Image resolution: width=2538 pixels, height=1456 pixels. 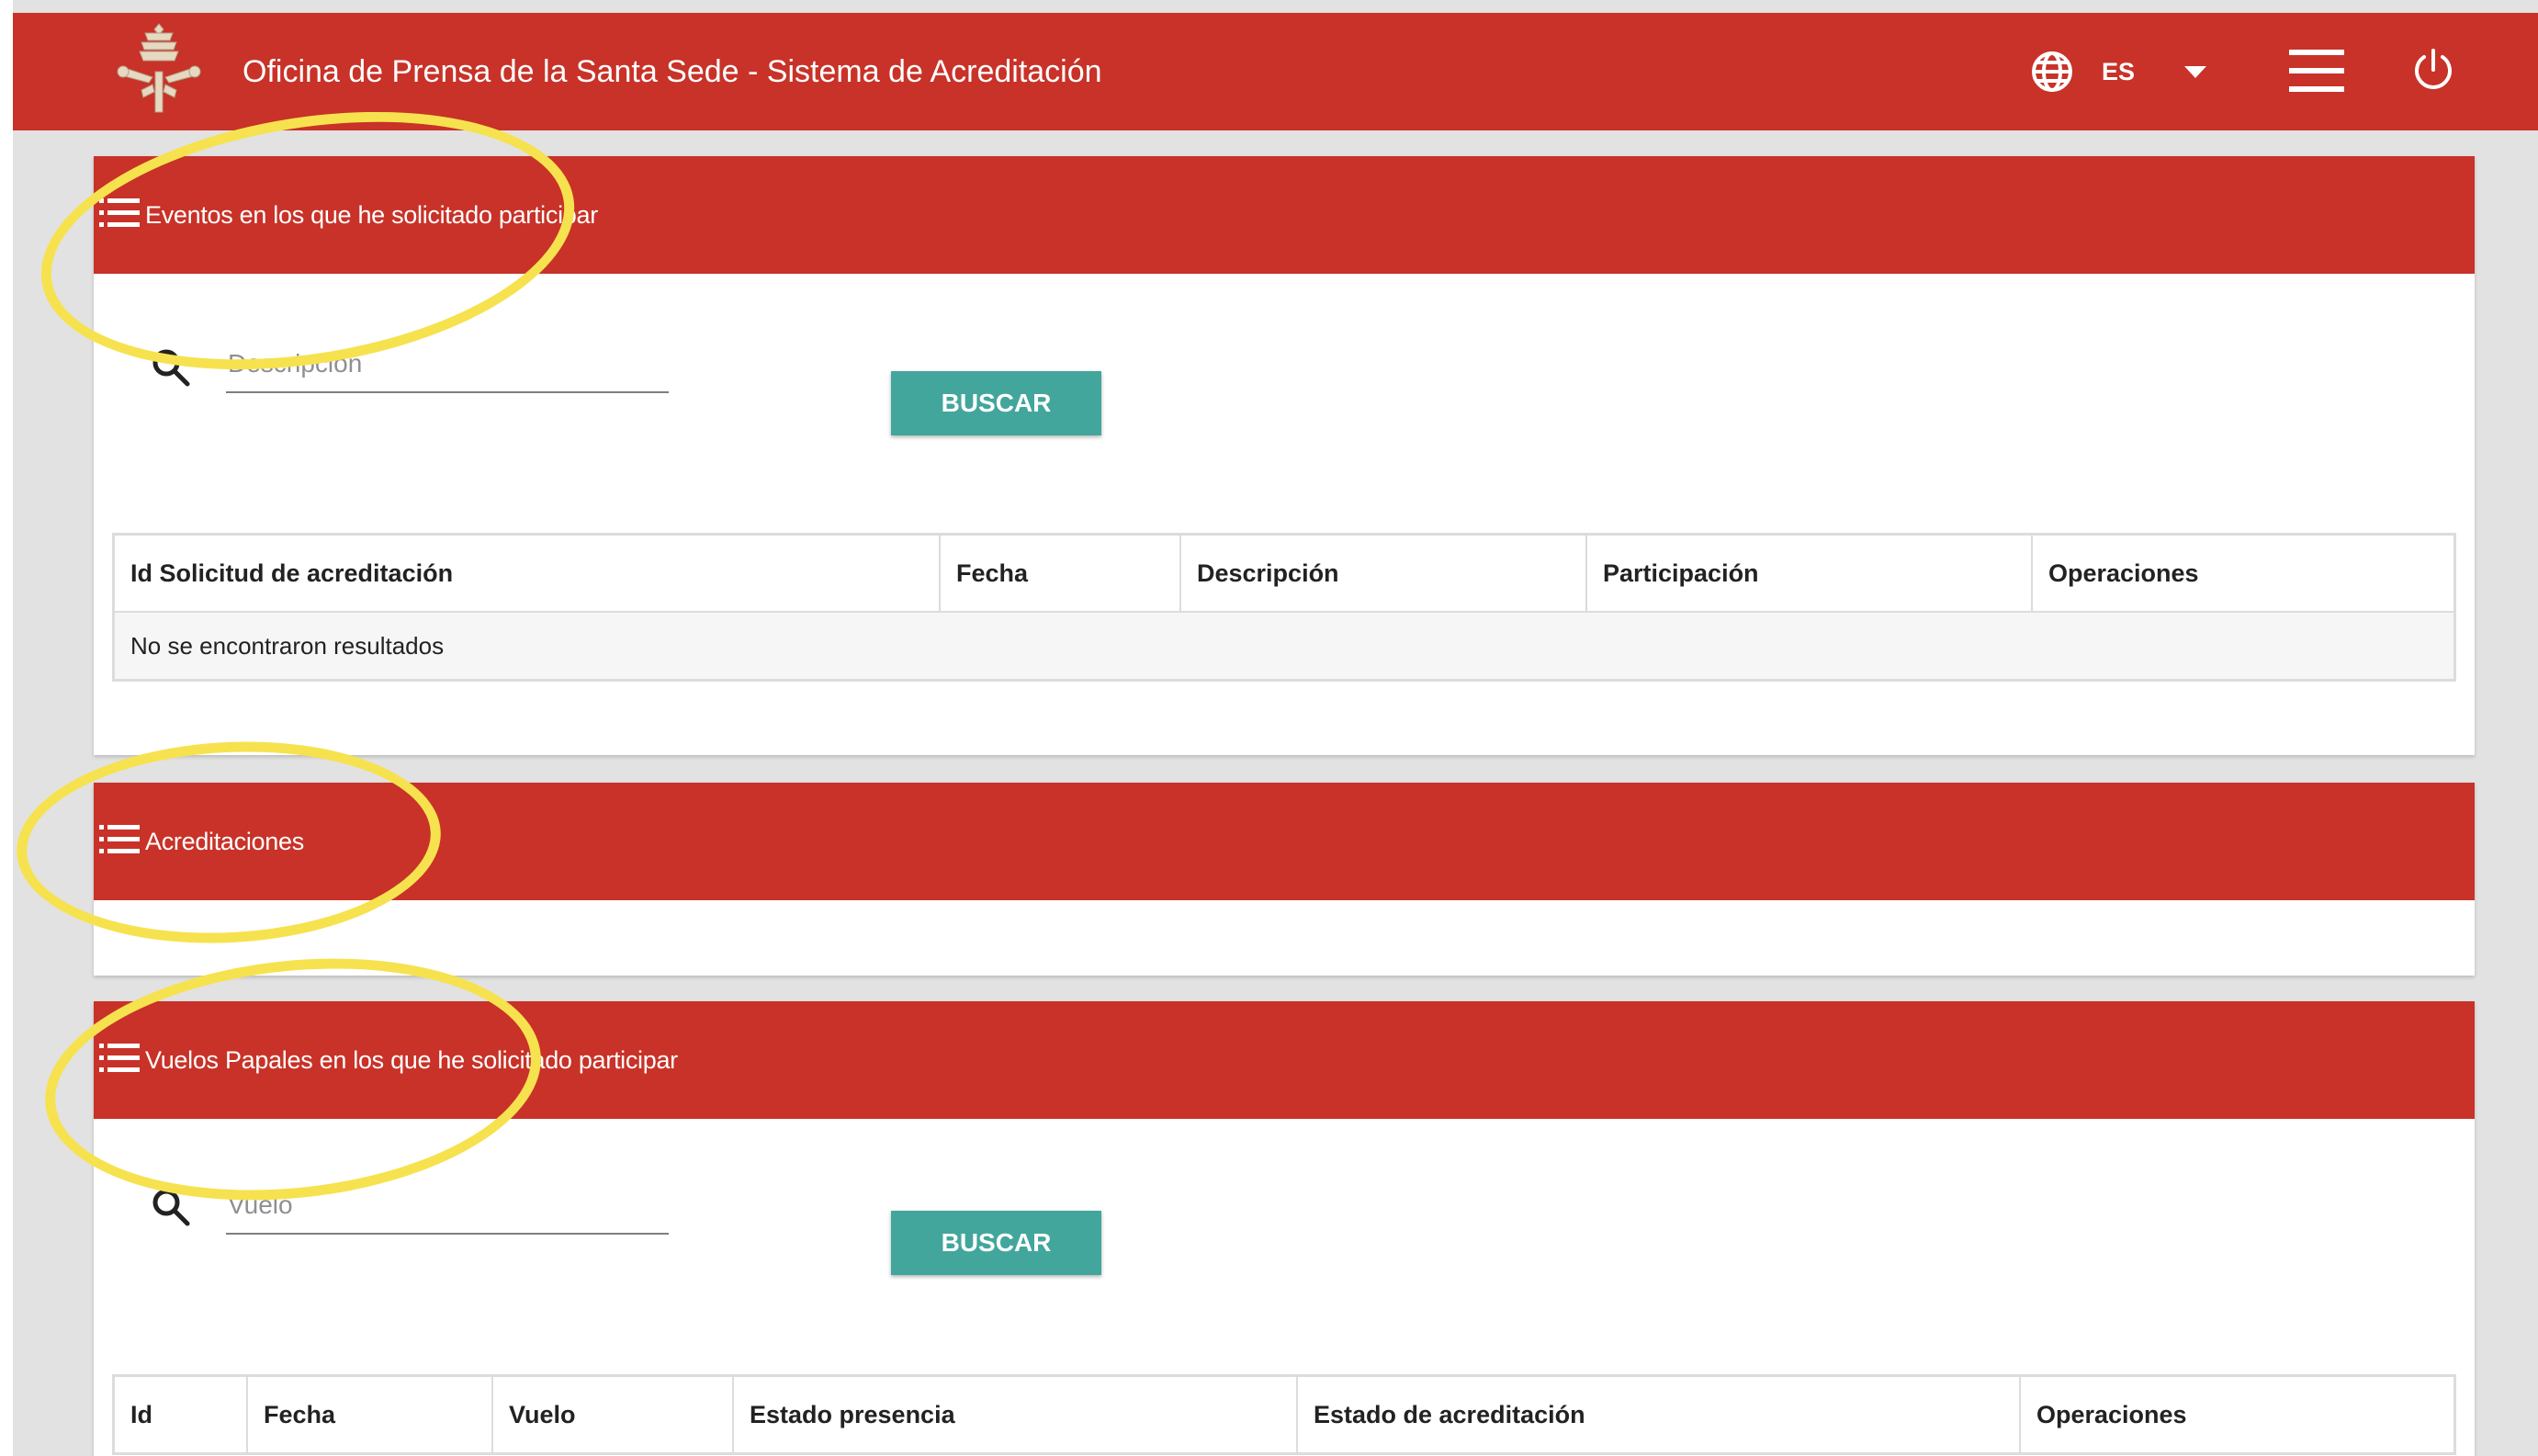 I want to click on flights-search-input, so click(x=449, y=1202).